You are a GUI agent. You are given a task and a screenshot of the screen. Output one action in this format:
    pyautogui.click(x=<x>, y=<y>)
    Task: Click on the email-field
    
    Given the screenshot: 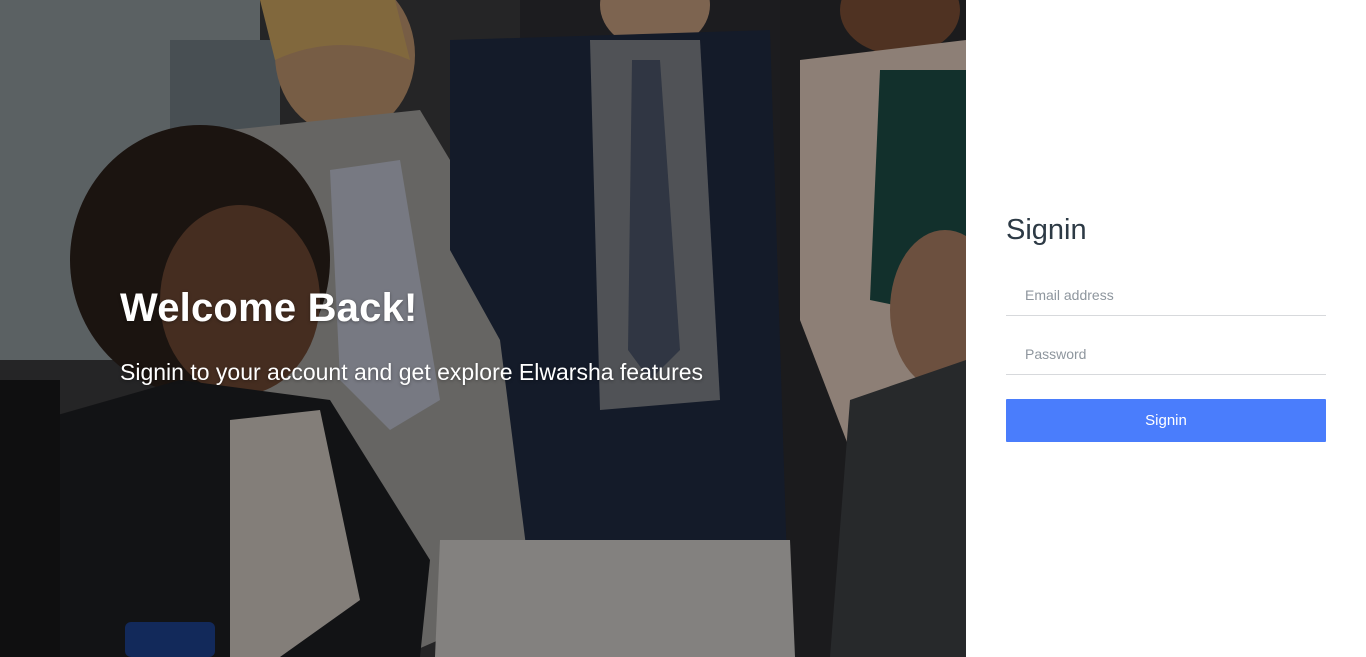 What is the action you would take?
    pyautogui.click(x=1166, y=295)
    